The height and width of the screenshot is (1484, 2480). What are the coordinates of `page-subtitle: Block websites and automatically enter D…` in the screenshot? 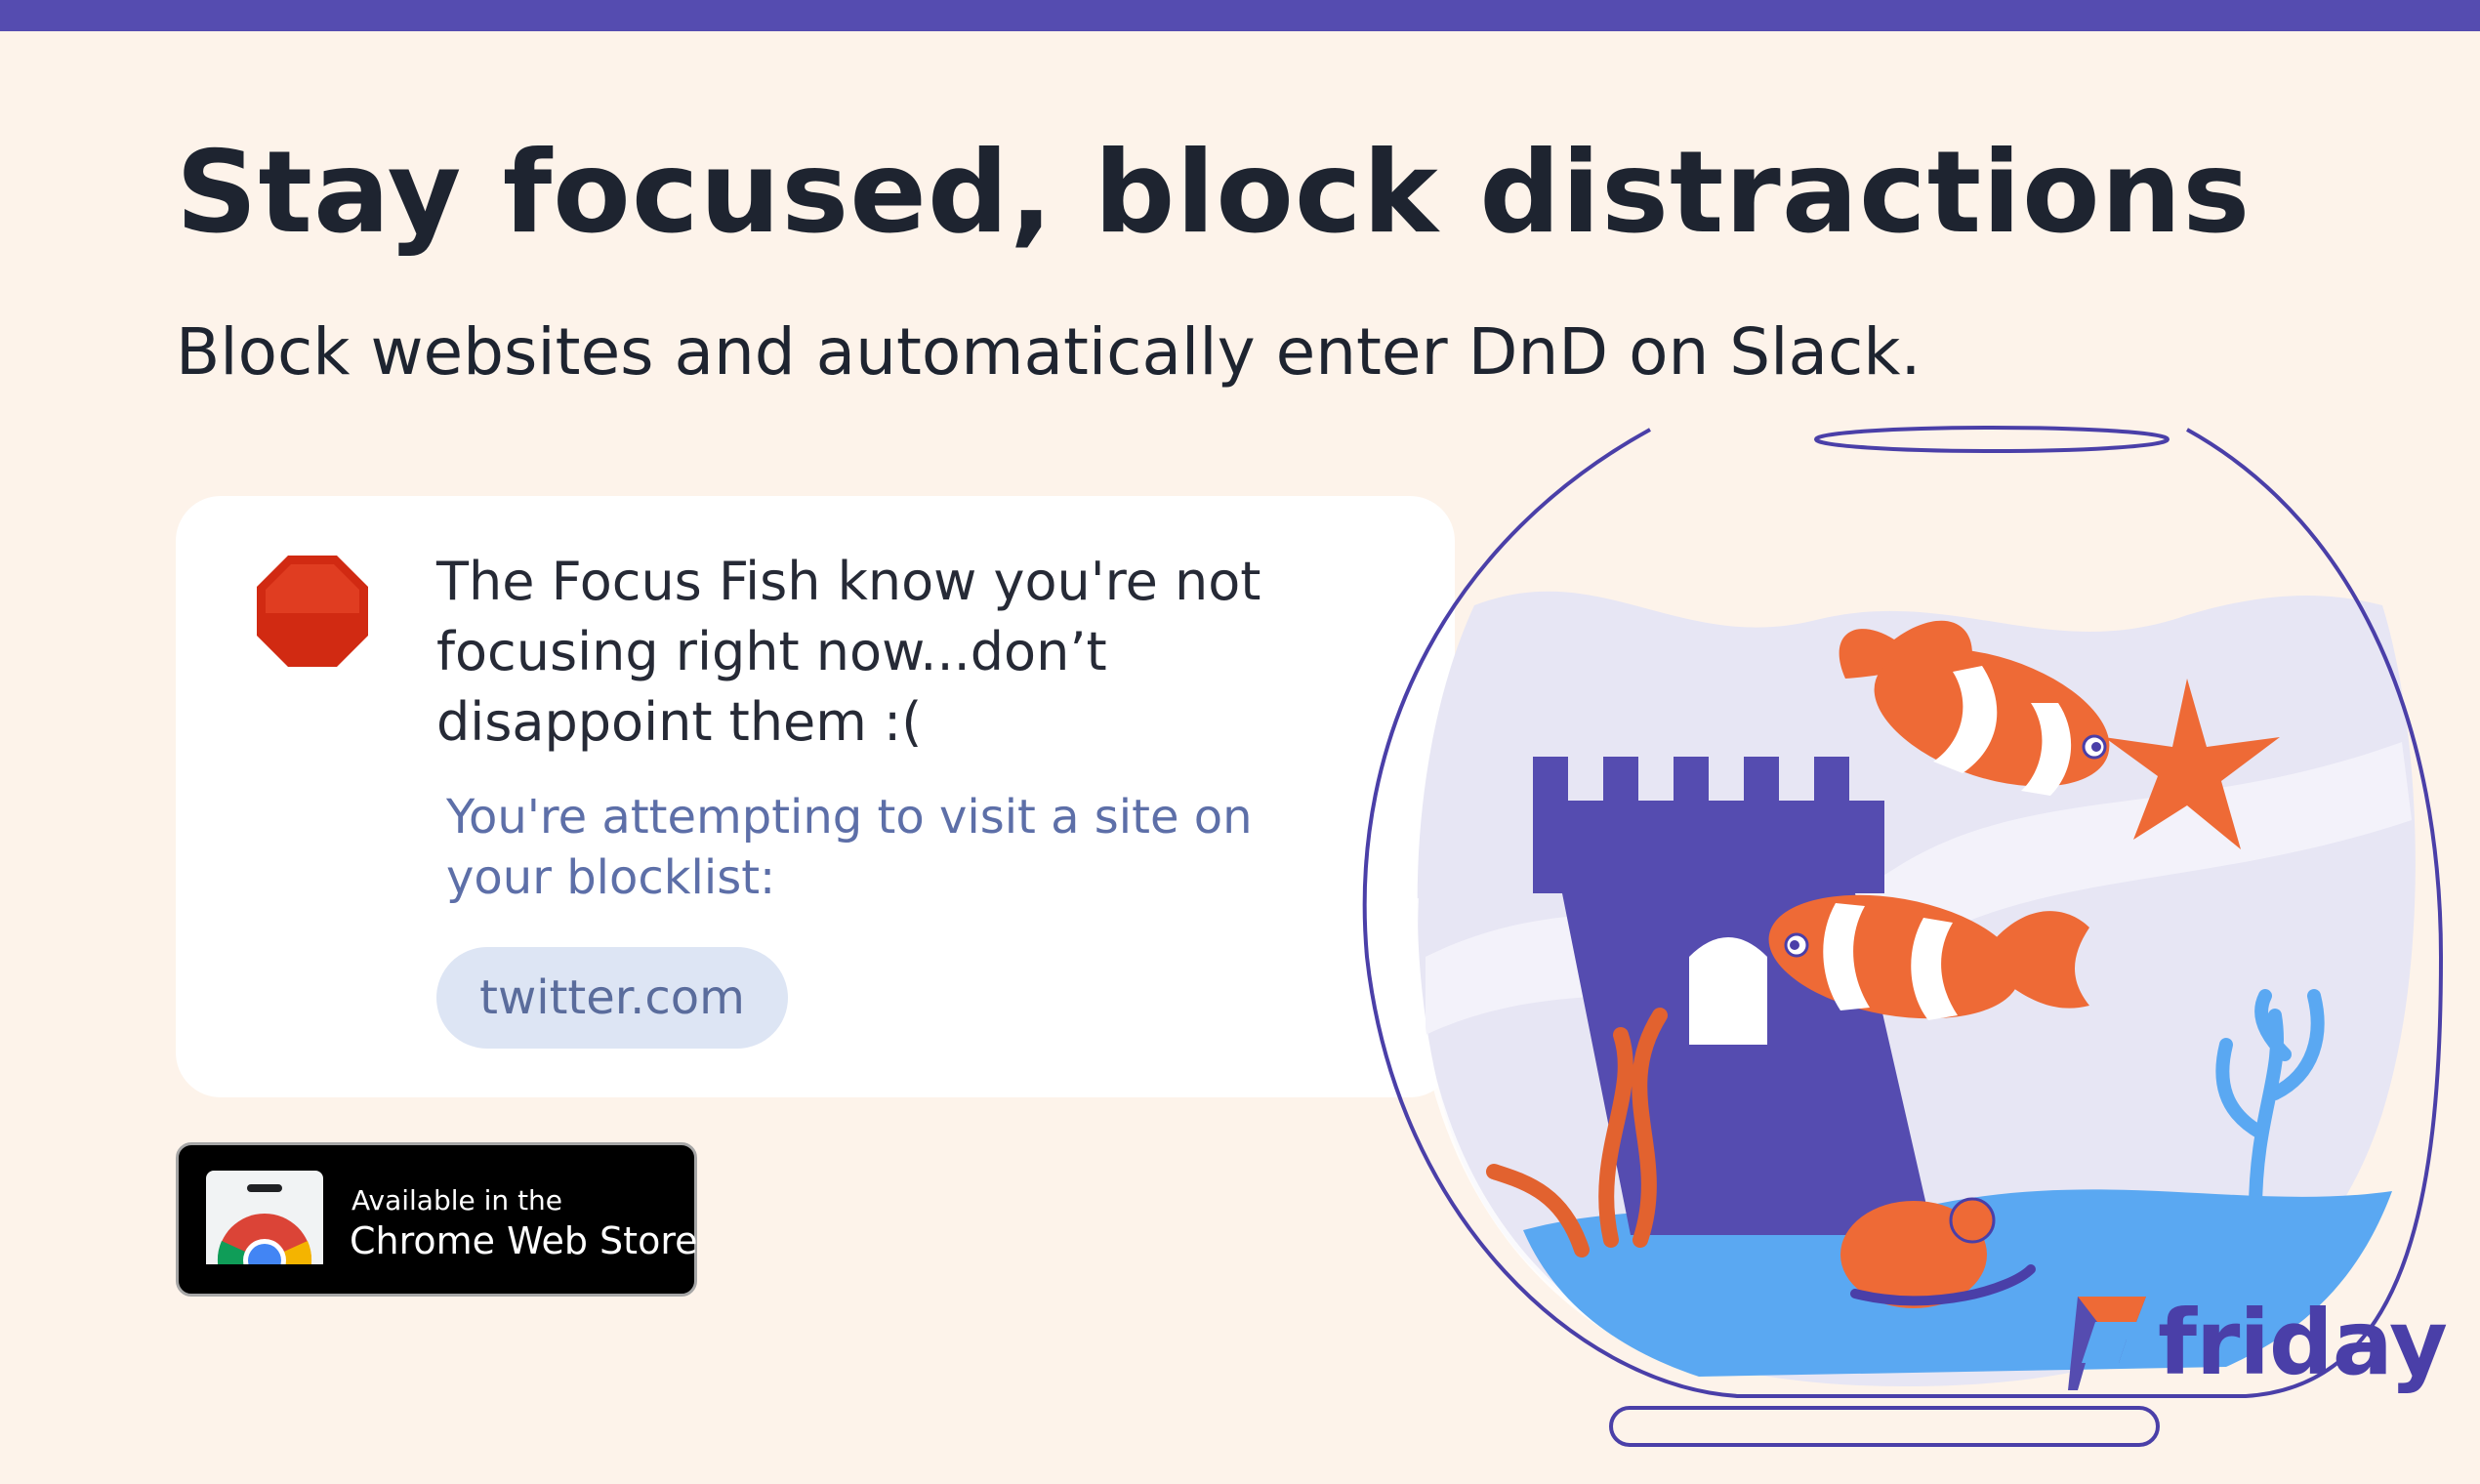 It's located at (1049, 352).